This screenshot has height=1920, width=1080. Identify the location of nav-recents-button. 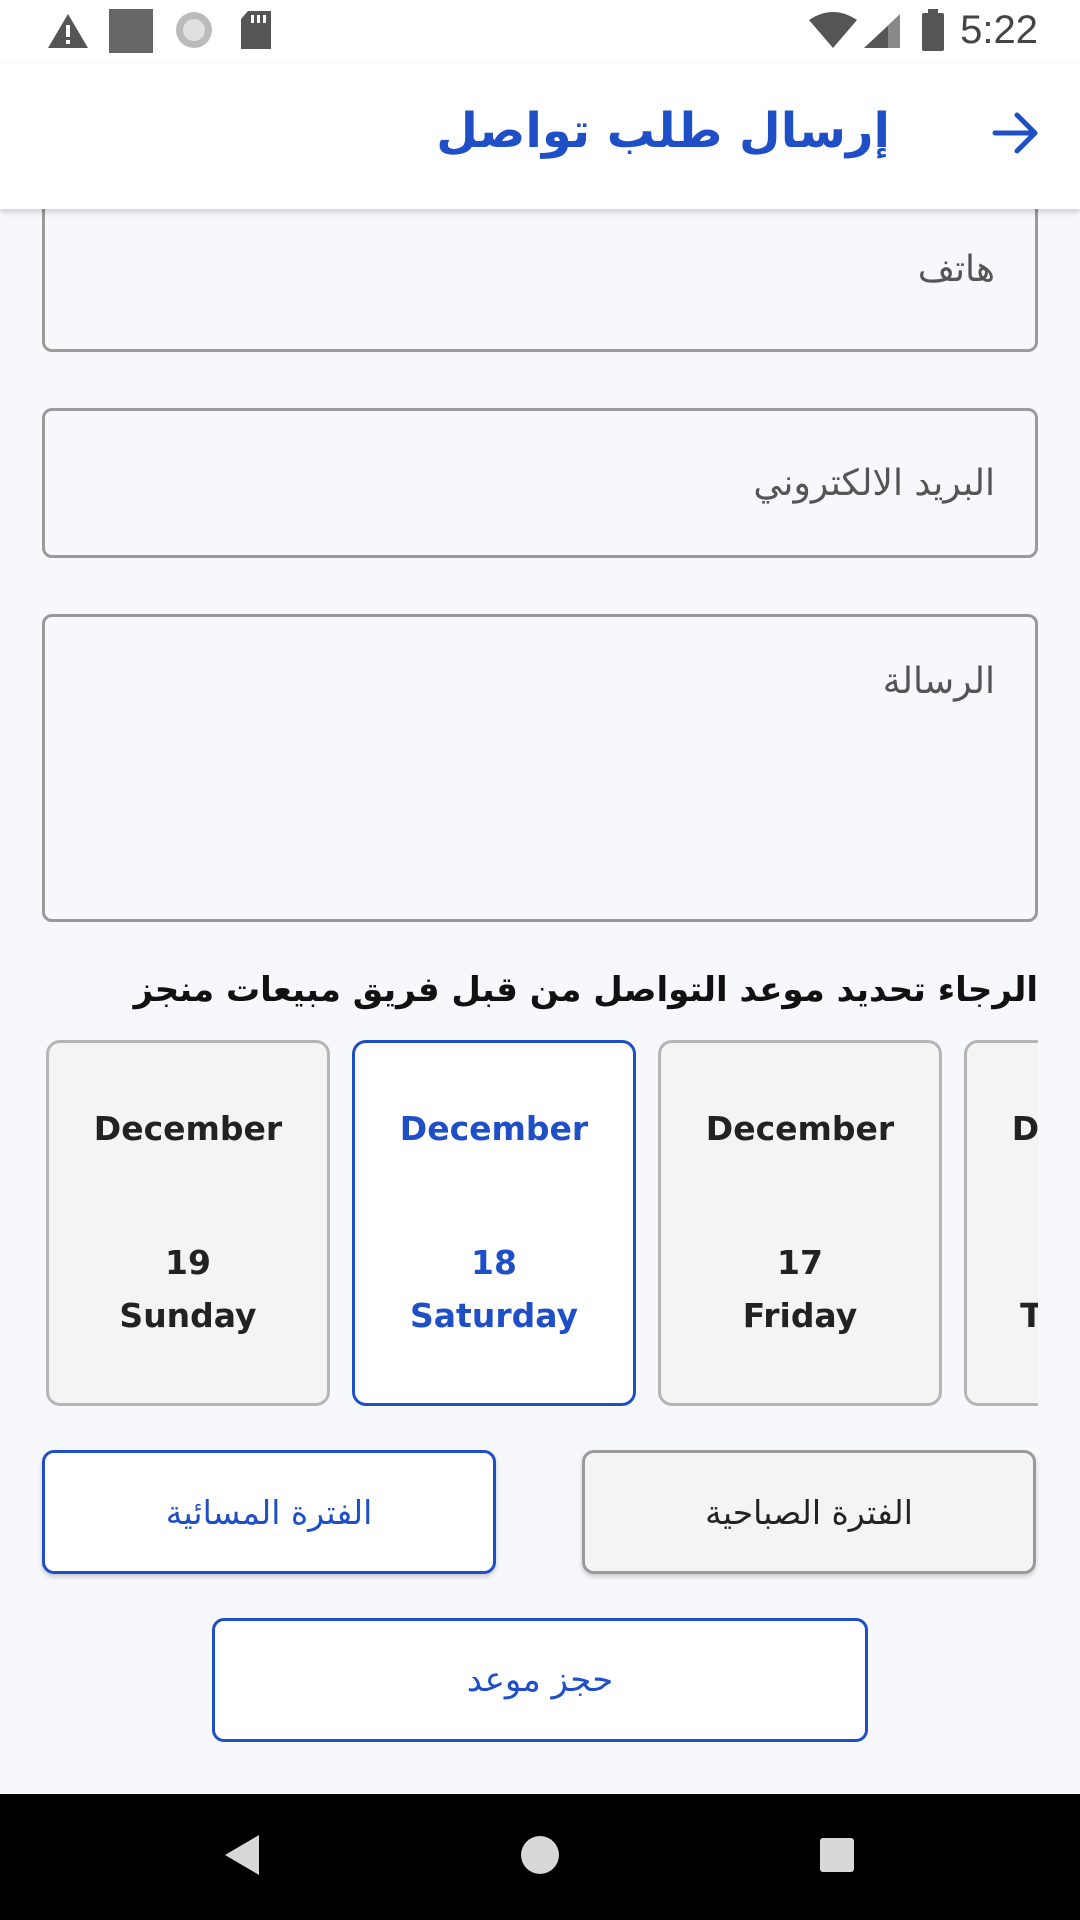
(837, 1857).